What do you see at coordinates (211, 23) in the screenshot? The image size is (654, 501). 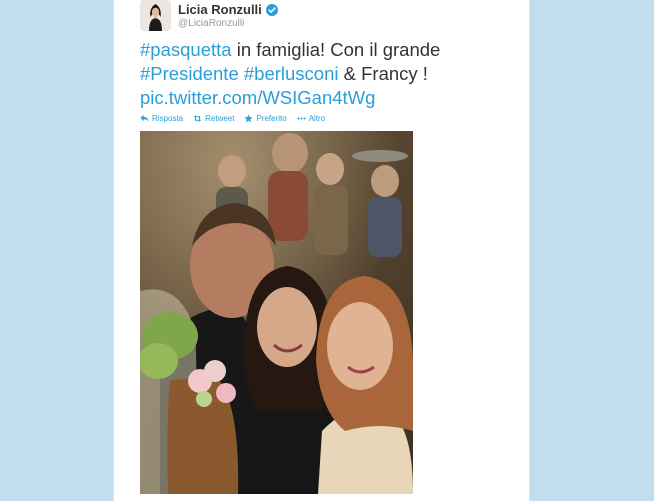 I see `author-handle: @LiciaRonzulli` at bounding box center [211, 23].